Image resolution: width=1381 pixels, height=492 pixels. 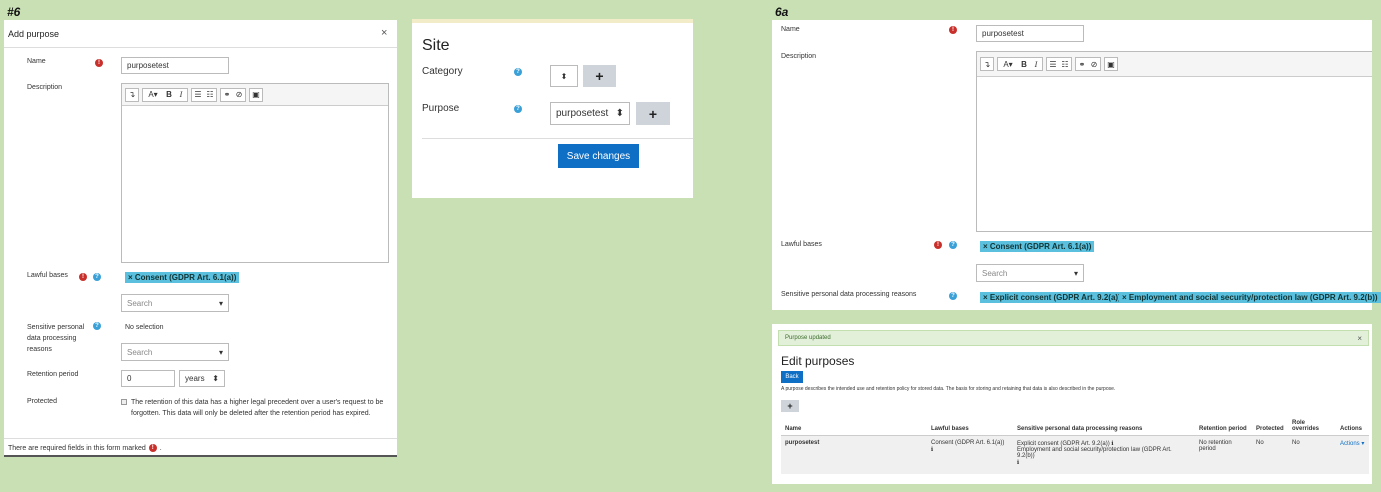 What do you see at coordinates (1312, 426) in the screenshot?
I see `col-header-overrides: Role overrides` at bounding box center [1312, 426].